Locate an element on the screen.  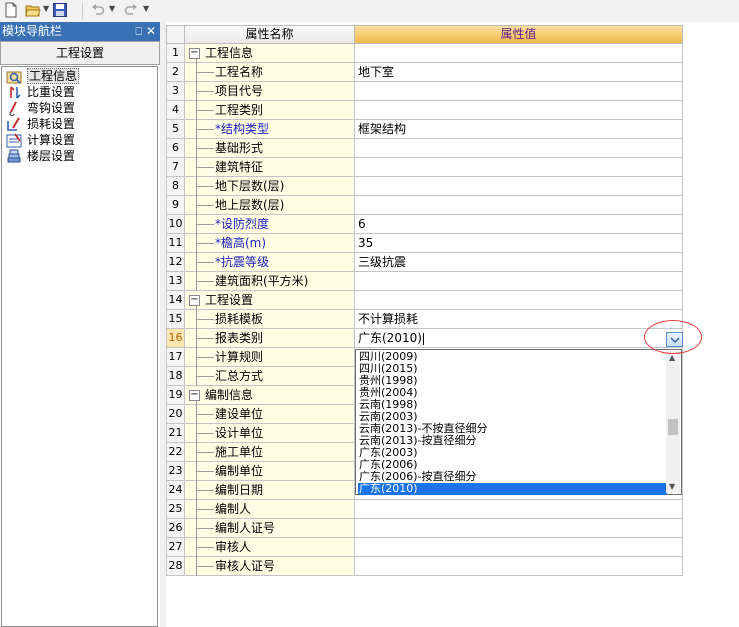
undo-dropdown-icon: ▼ is located at coordinates (112, 8).